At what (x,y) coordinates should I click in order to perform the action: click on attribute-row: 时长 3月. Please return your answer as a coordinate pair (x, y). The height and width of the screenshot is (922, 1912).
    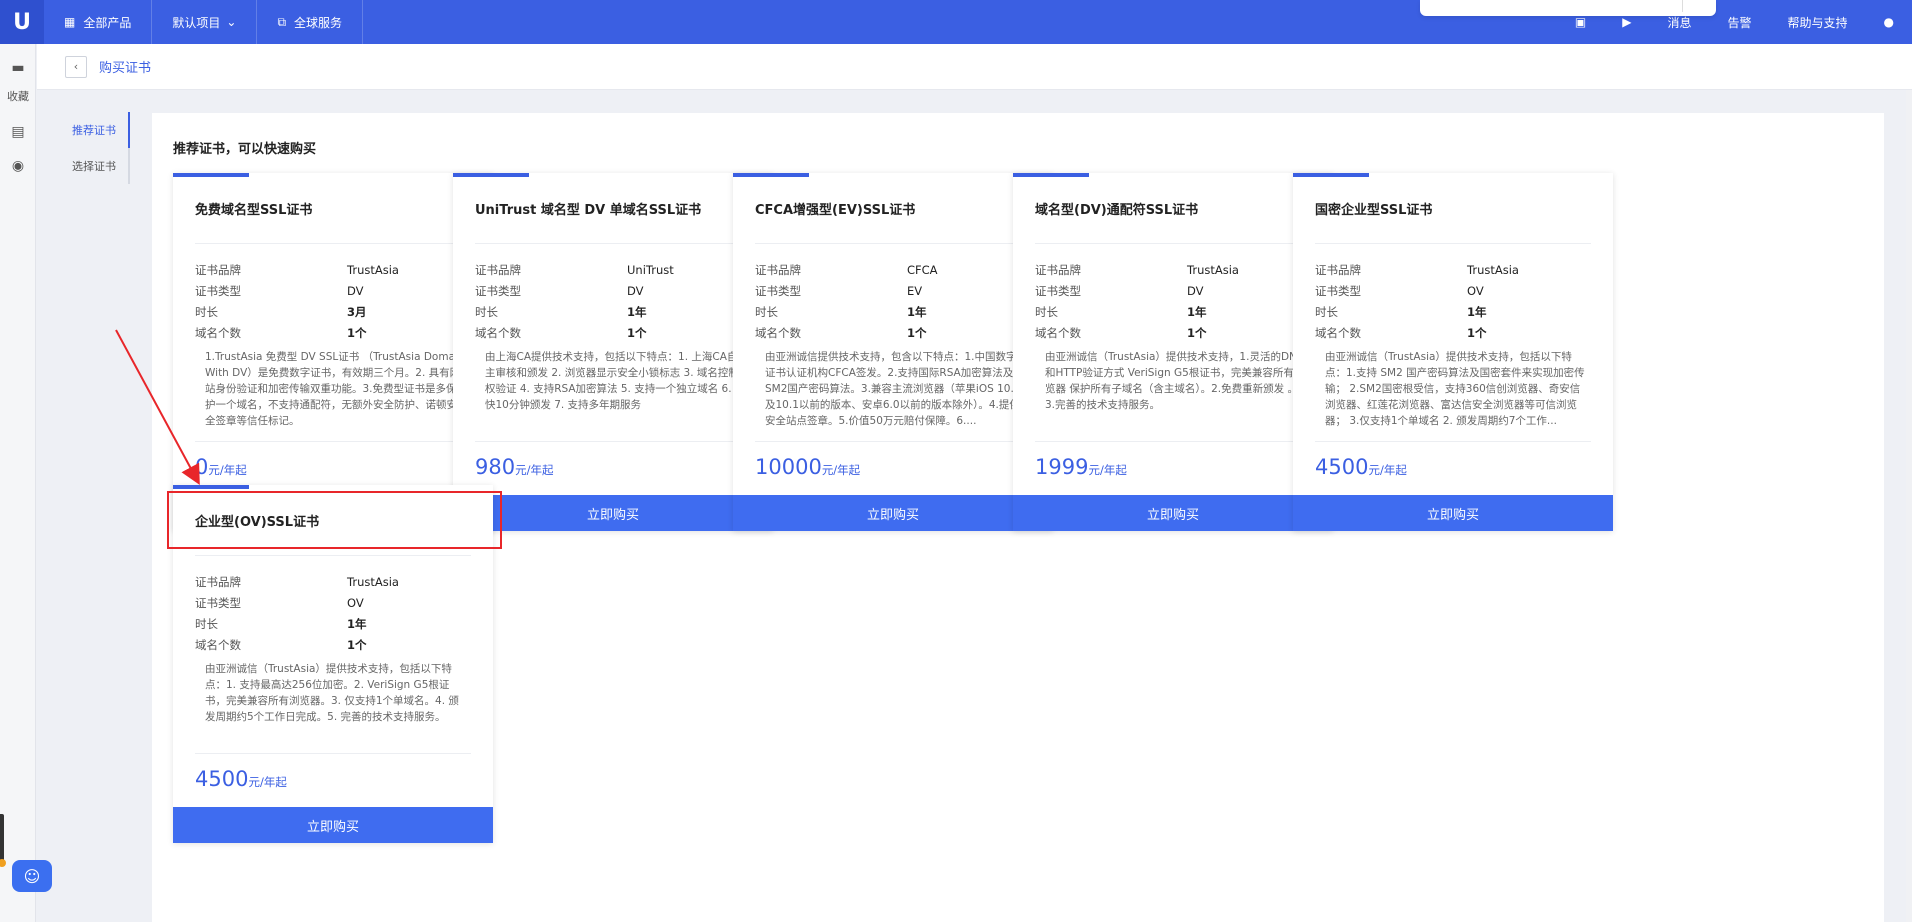
    Looking at the image, I should click on (335, 311).